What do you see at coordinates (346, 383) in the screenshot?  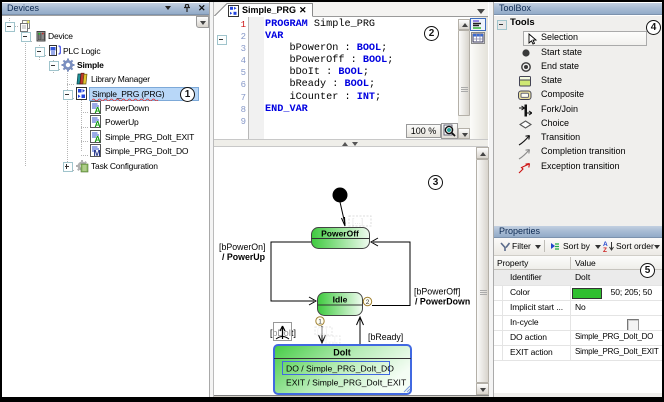 I see `svg-text: EXIT / Simple_PRG_DoIt_EXIT` at bounding box center [346, 383].